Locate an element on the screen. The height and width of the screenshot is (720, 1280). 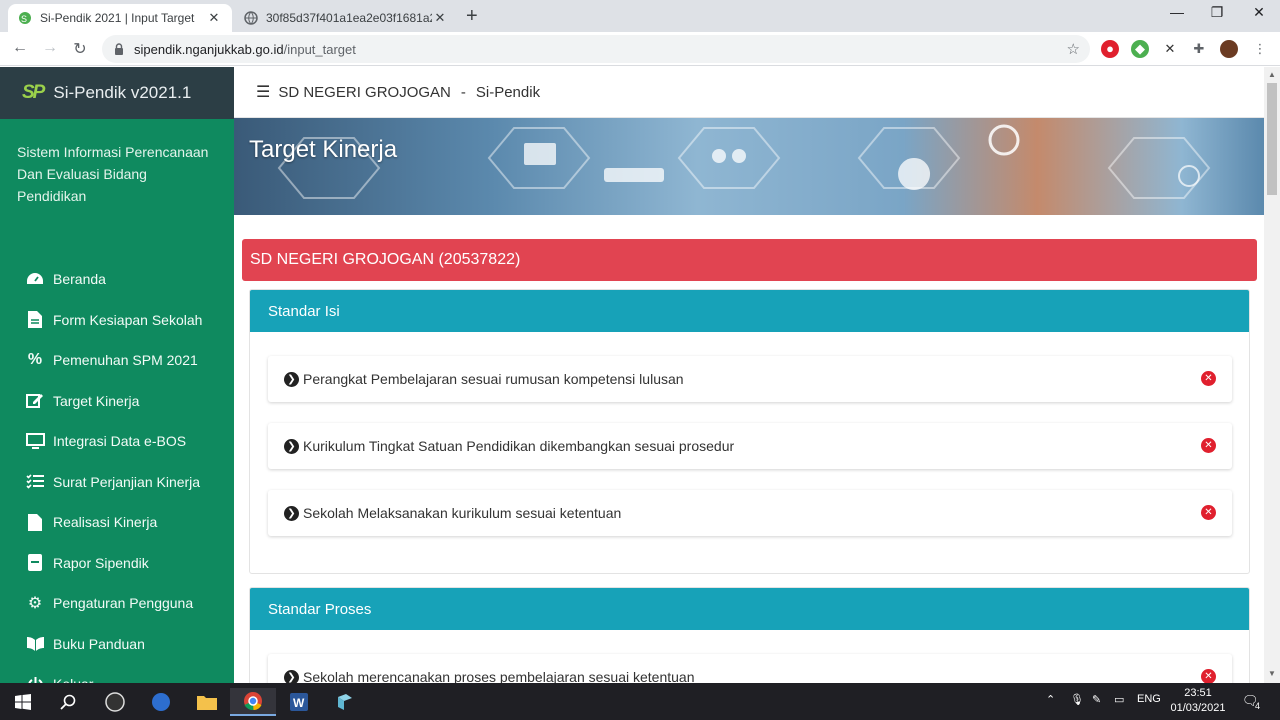
x-extension-icon: ✕ is located at coordinates (1170, 49).